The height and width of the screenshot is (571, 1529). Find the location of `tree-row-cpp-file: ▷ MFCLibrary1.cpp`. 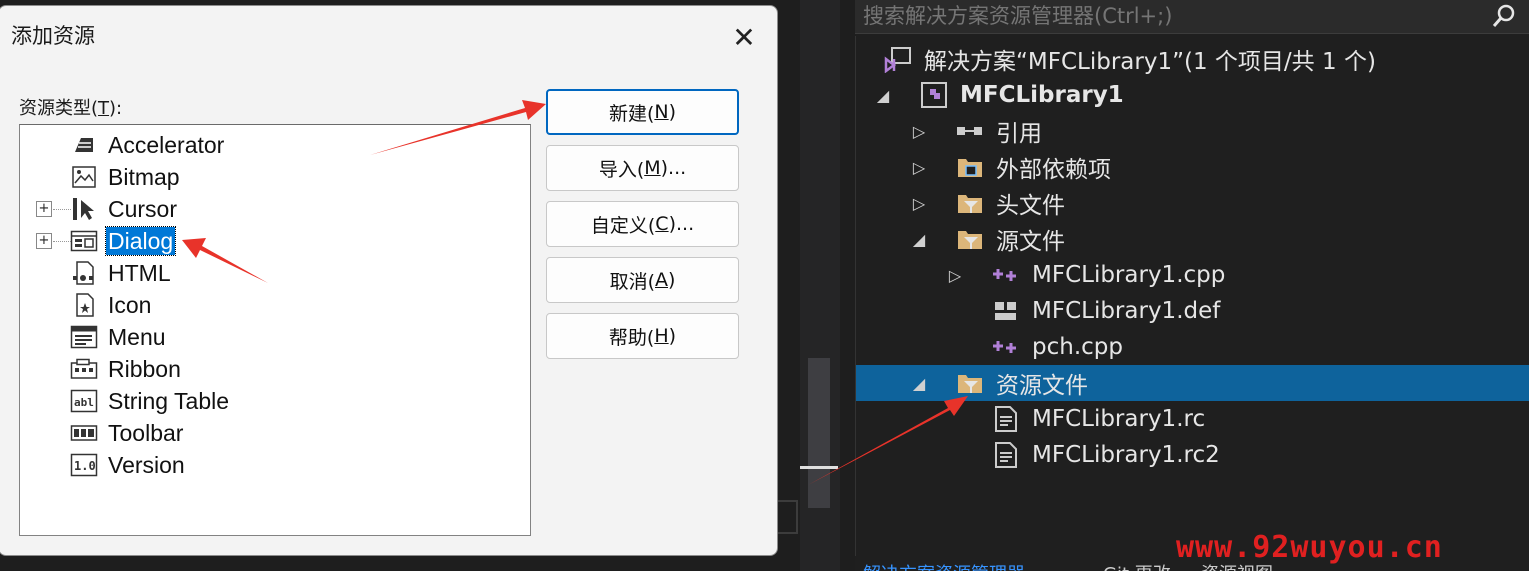

tree-row-cpp-file: ▷ MFCLibrary1.cpp is located at coordinates (1192, 275).